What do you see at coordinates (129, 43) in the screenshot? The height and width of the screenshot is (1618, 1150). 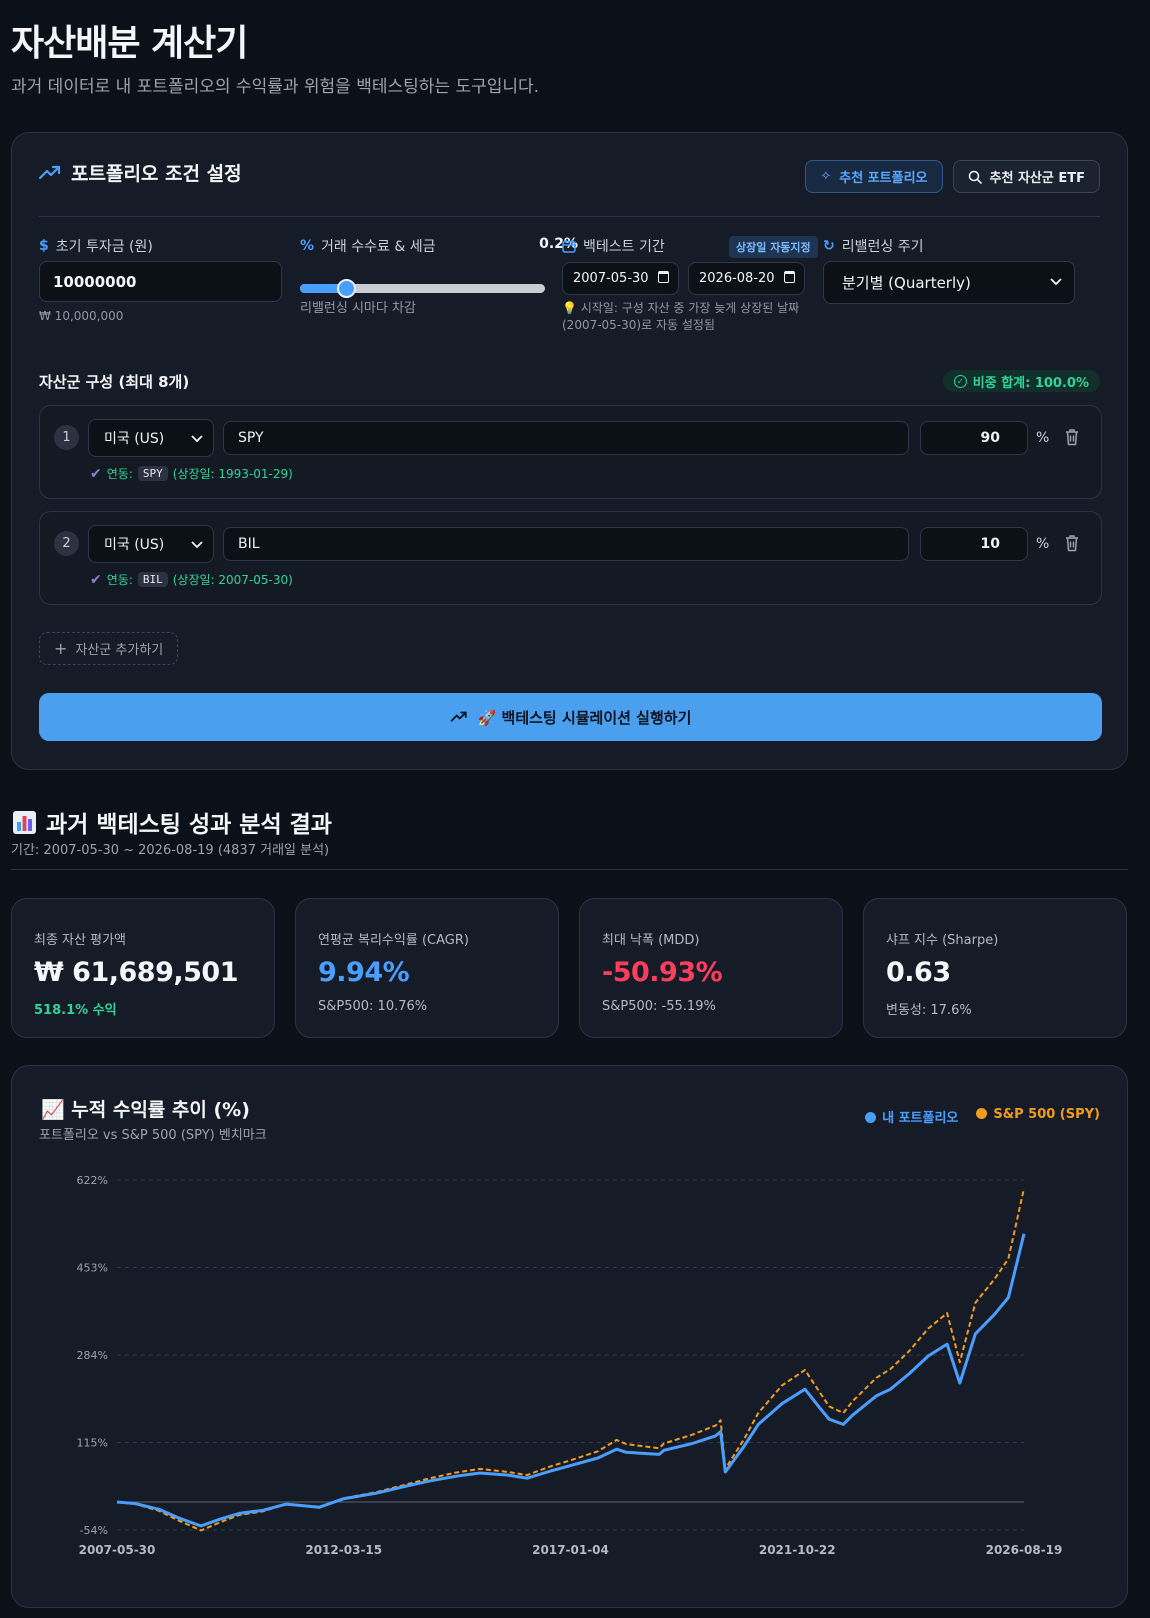 I see `page-title: 자산배분 계산기` at bounding box center [129, 43].